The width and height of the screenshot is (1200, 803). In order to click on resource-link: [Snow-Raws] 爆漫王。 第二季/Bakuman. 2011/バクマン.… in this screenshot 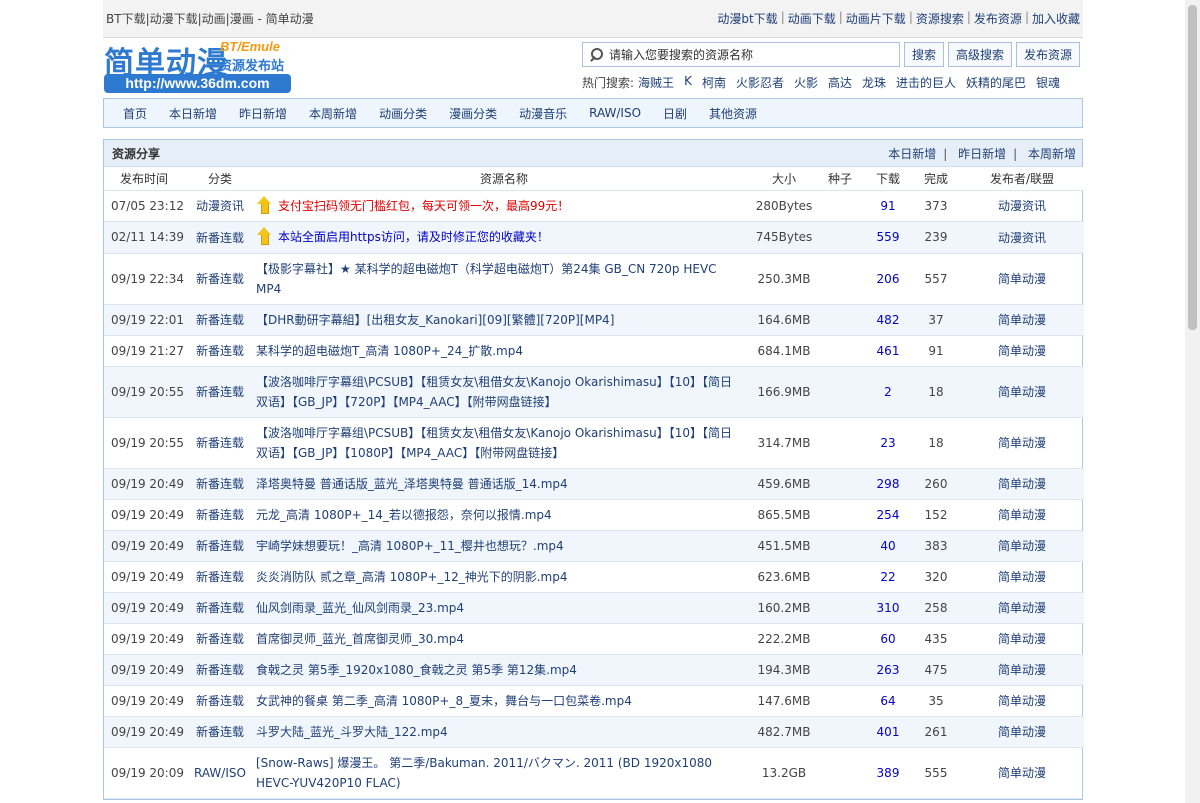, I will do `click(497, 773)`.